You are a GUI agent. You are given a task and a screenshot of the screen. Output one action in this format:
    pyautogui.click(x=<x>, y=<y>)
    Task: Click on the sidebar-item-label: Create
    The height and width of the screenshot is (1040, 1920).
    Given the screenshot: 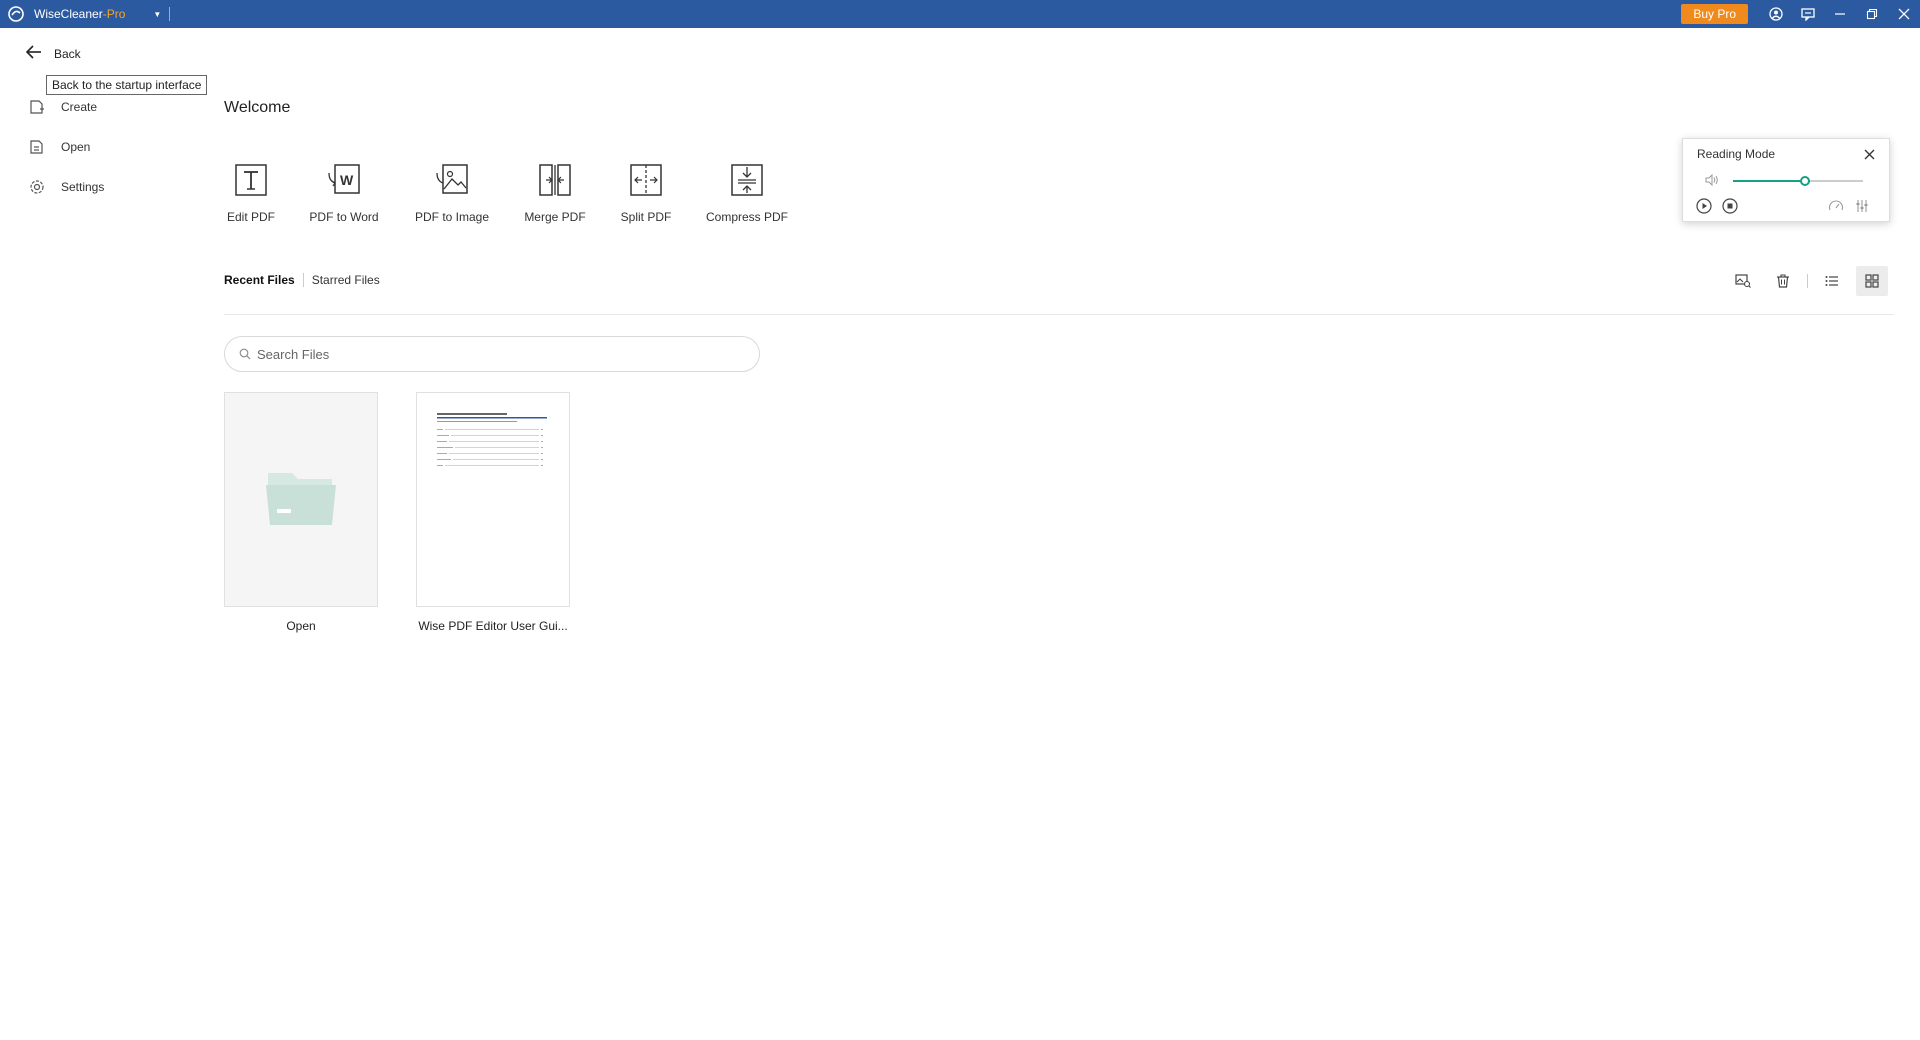 What is the action you would take?
    pyautogui.click(x=79, y=107)
    